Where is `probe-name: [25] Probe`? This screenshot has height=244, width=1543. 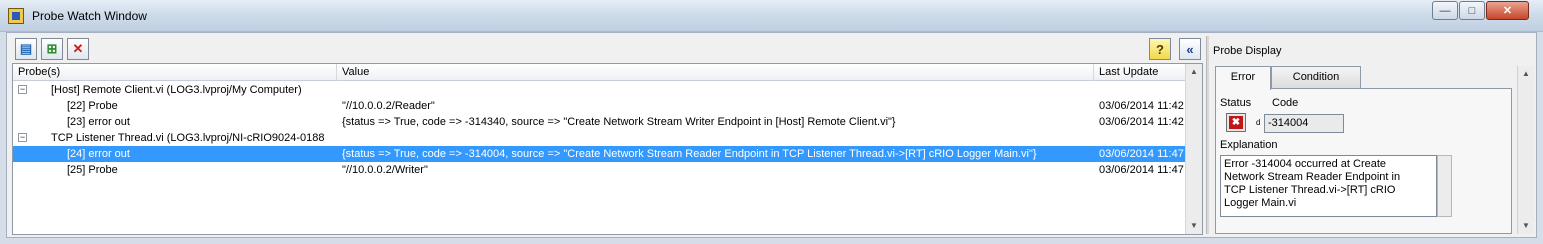 probe-name: [25] Probe is located at coordinates (92, 170).